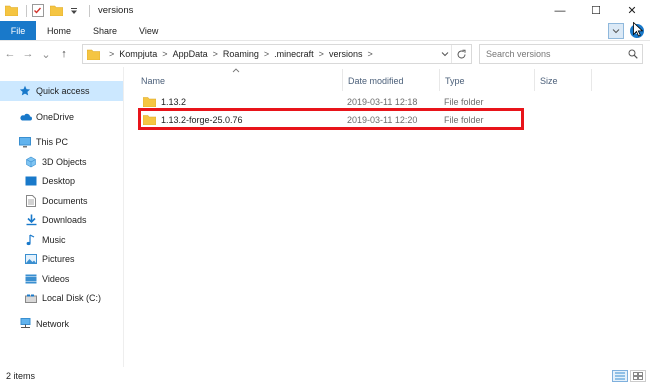 The height and width of the screenshot is (385, 650). I want to click on video-icon, so click(31, 279).